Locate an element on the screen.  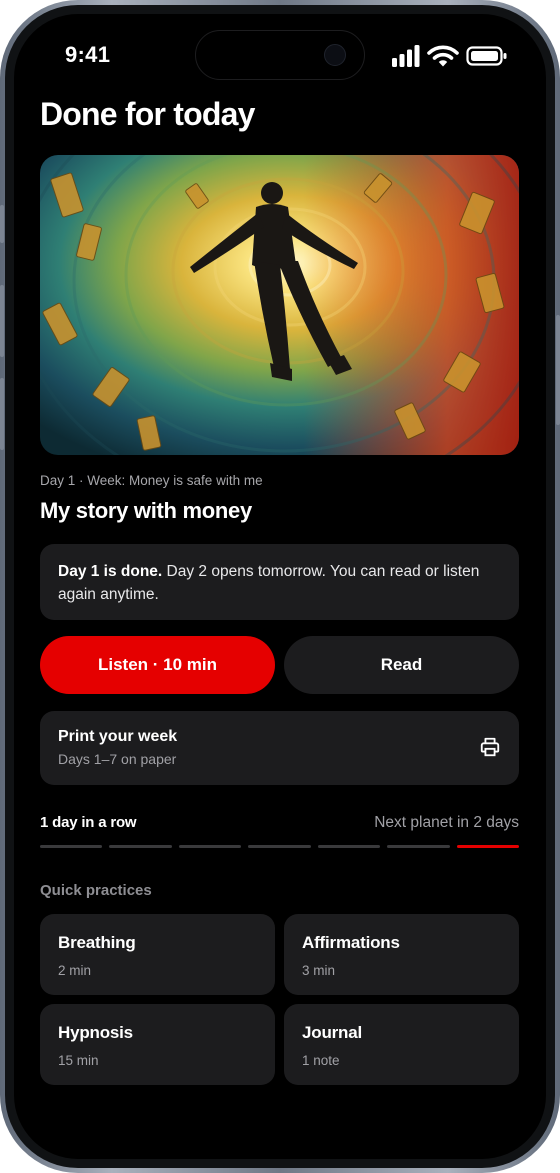
week-progress is located at coordinates (279, 846).